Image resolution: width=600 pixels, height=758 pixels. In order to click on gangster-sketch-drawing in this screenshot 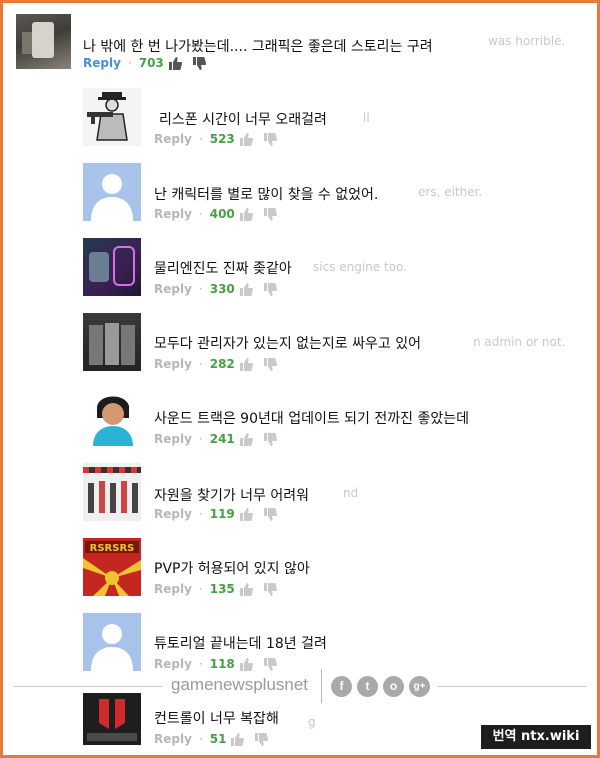, I will do `click(107, 116)`.